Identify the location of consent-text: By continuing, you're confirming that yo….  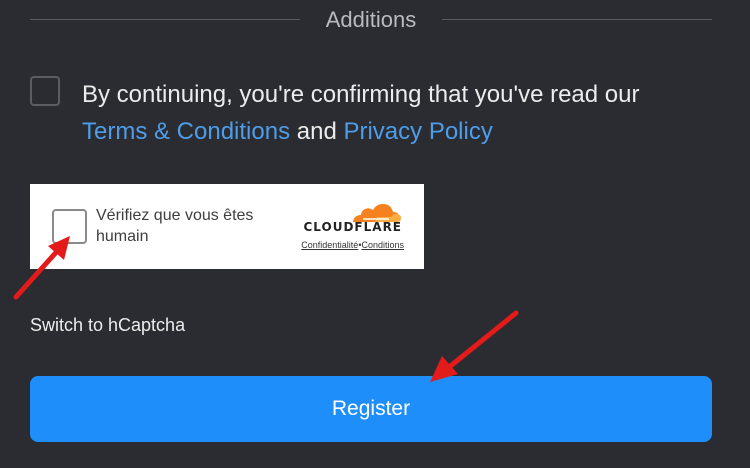
(402, 113).